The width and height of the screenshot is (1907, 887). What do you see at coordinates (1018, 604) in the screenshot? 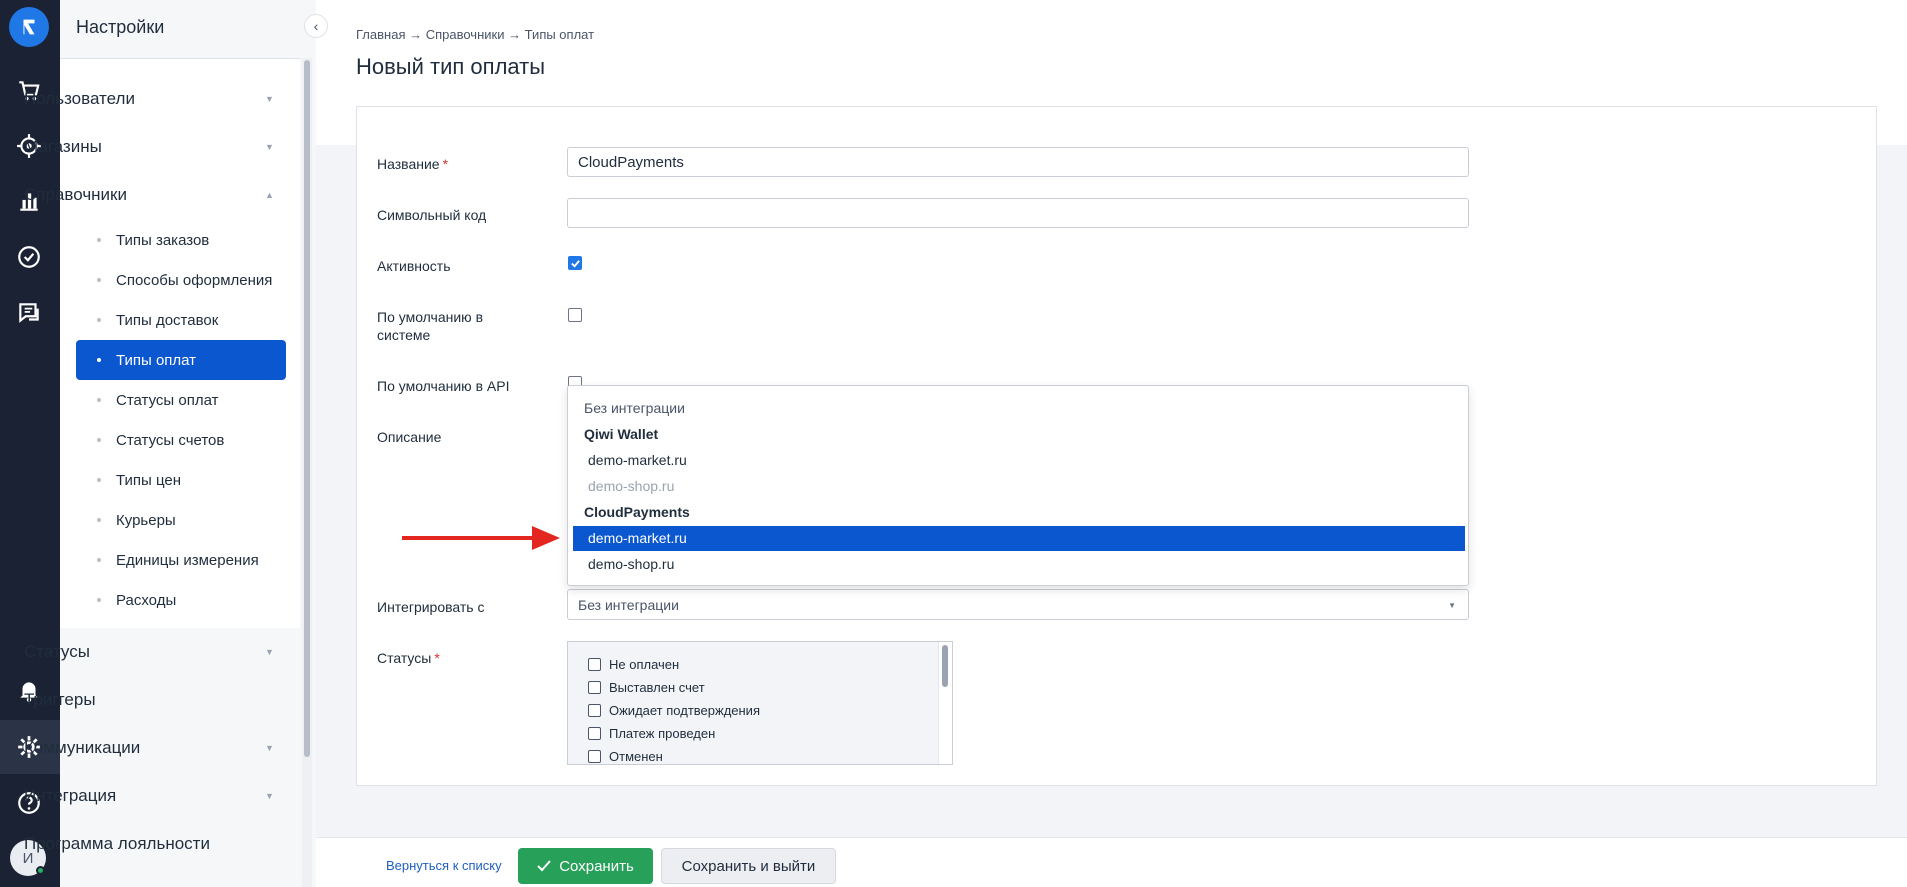
I see `integrate-select: Без интеграции ▼` at bounding box center [1018, 604].